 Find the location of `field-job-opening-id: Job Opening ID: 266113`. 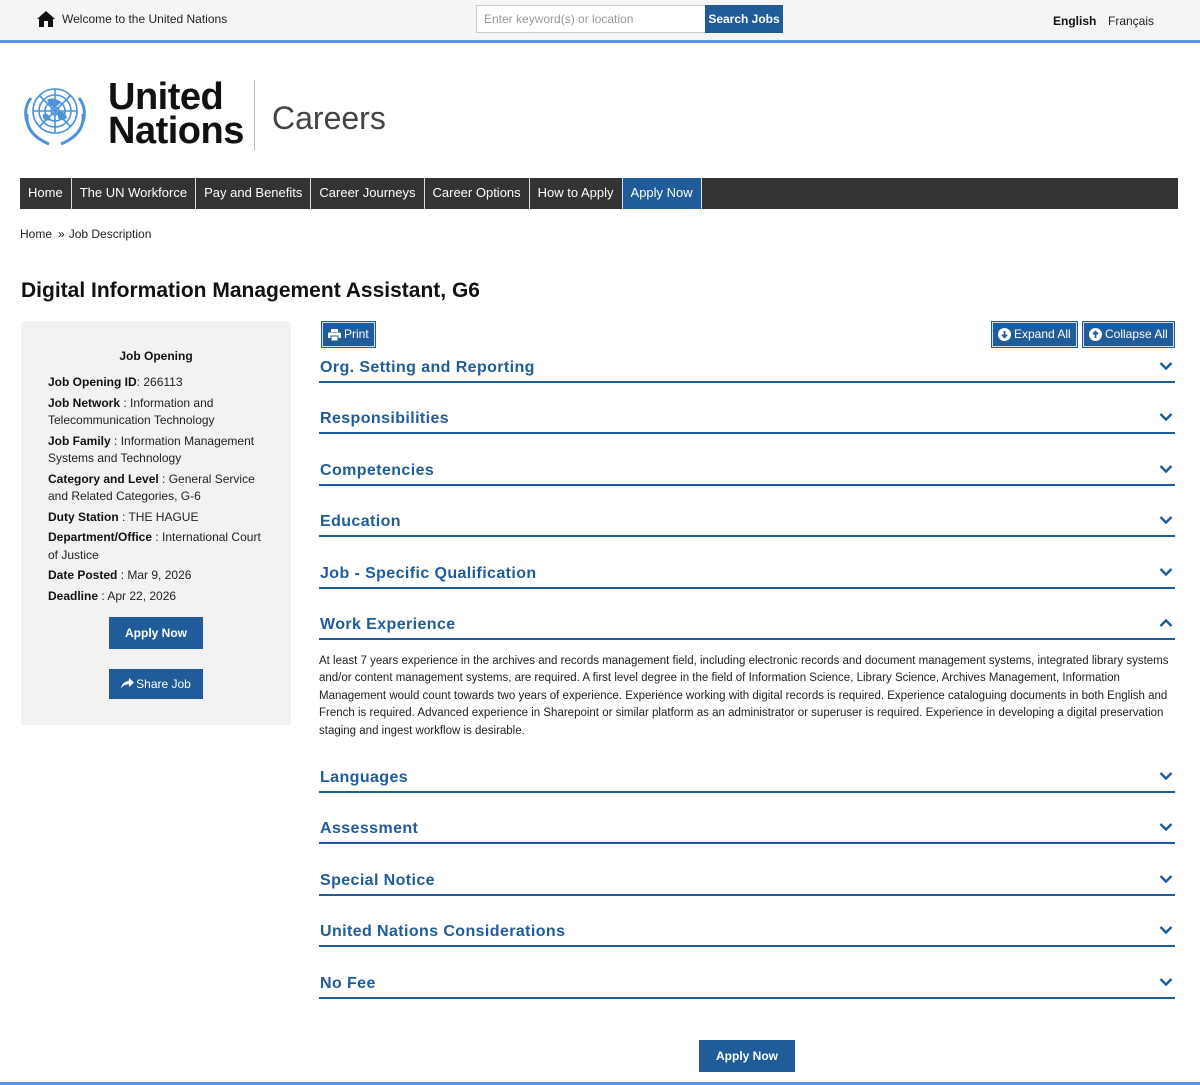

field-job-opening-id: Job Opening ID: 266113 is located at coordinates (115, 382).